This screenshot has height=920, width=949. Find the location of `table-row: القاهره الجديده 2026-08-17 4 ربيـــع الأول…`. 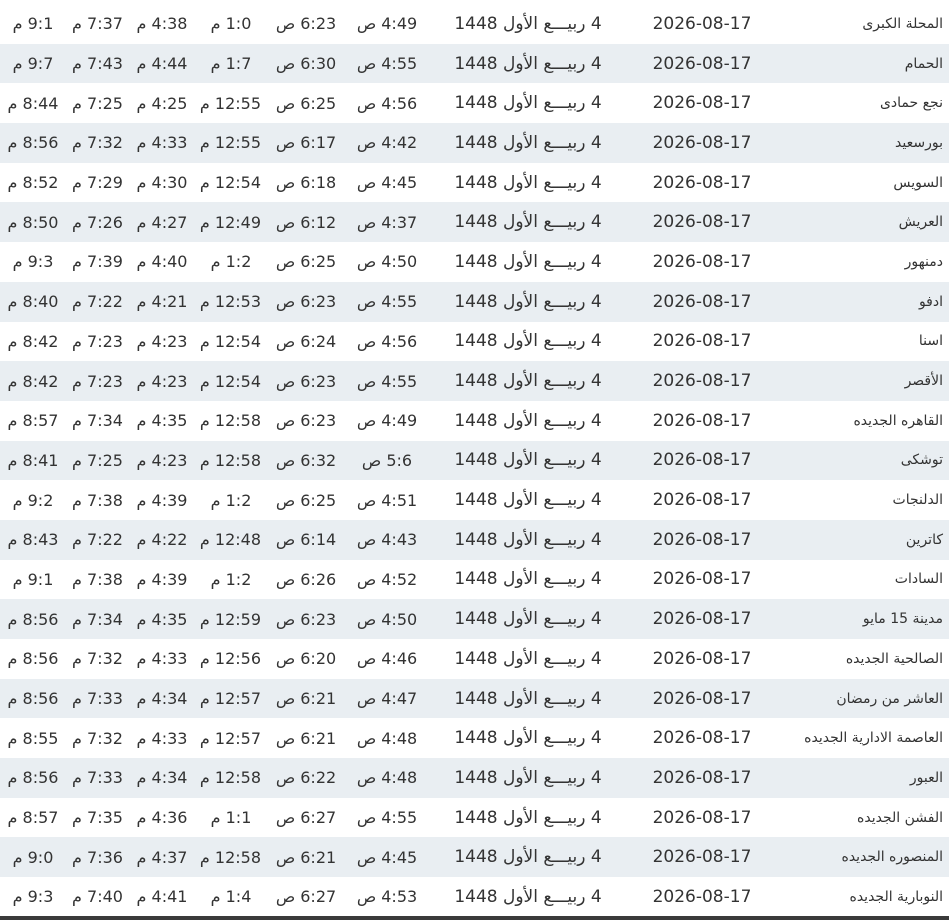

table-row: القاهره الجديده 2026-08-17 4 ربيـــع الأول… is located at coordinates (474, 421).